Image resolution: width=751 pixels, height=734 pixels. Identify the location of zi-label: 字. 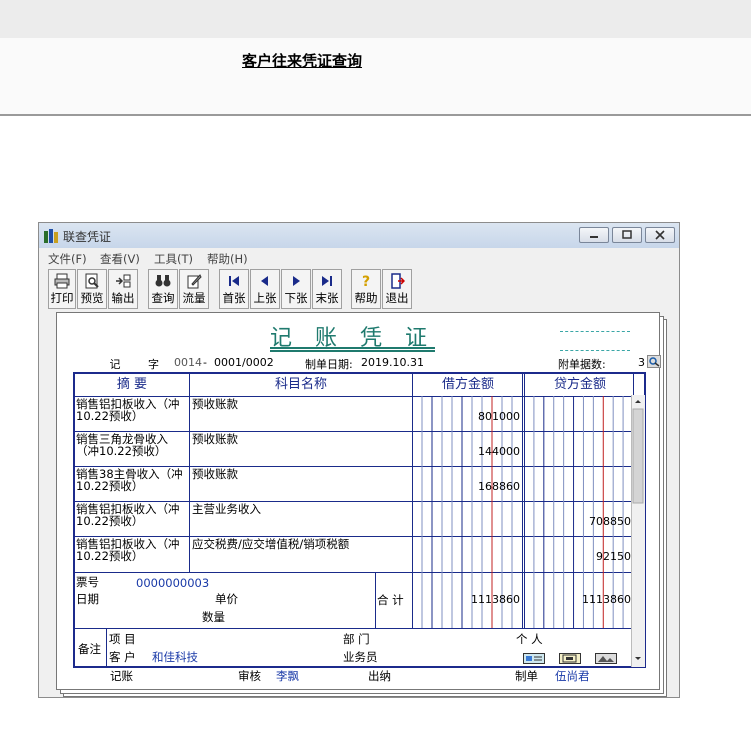
(153, 364).